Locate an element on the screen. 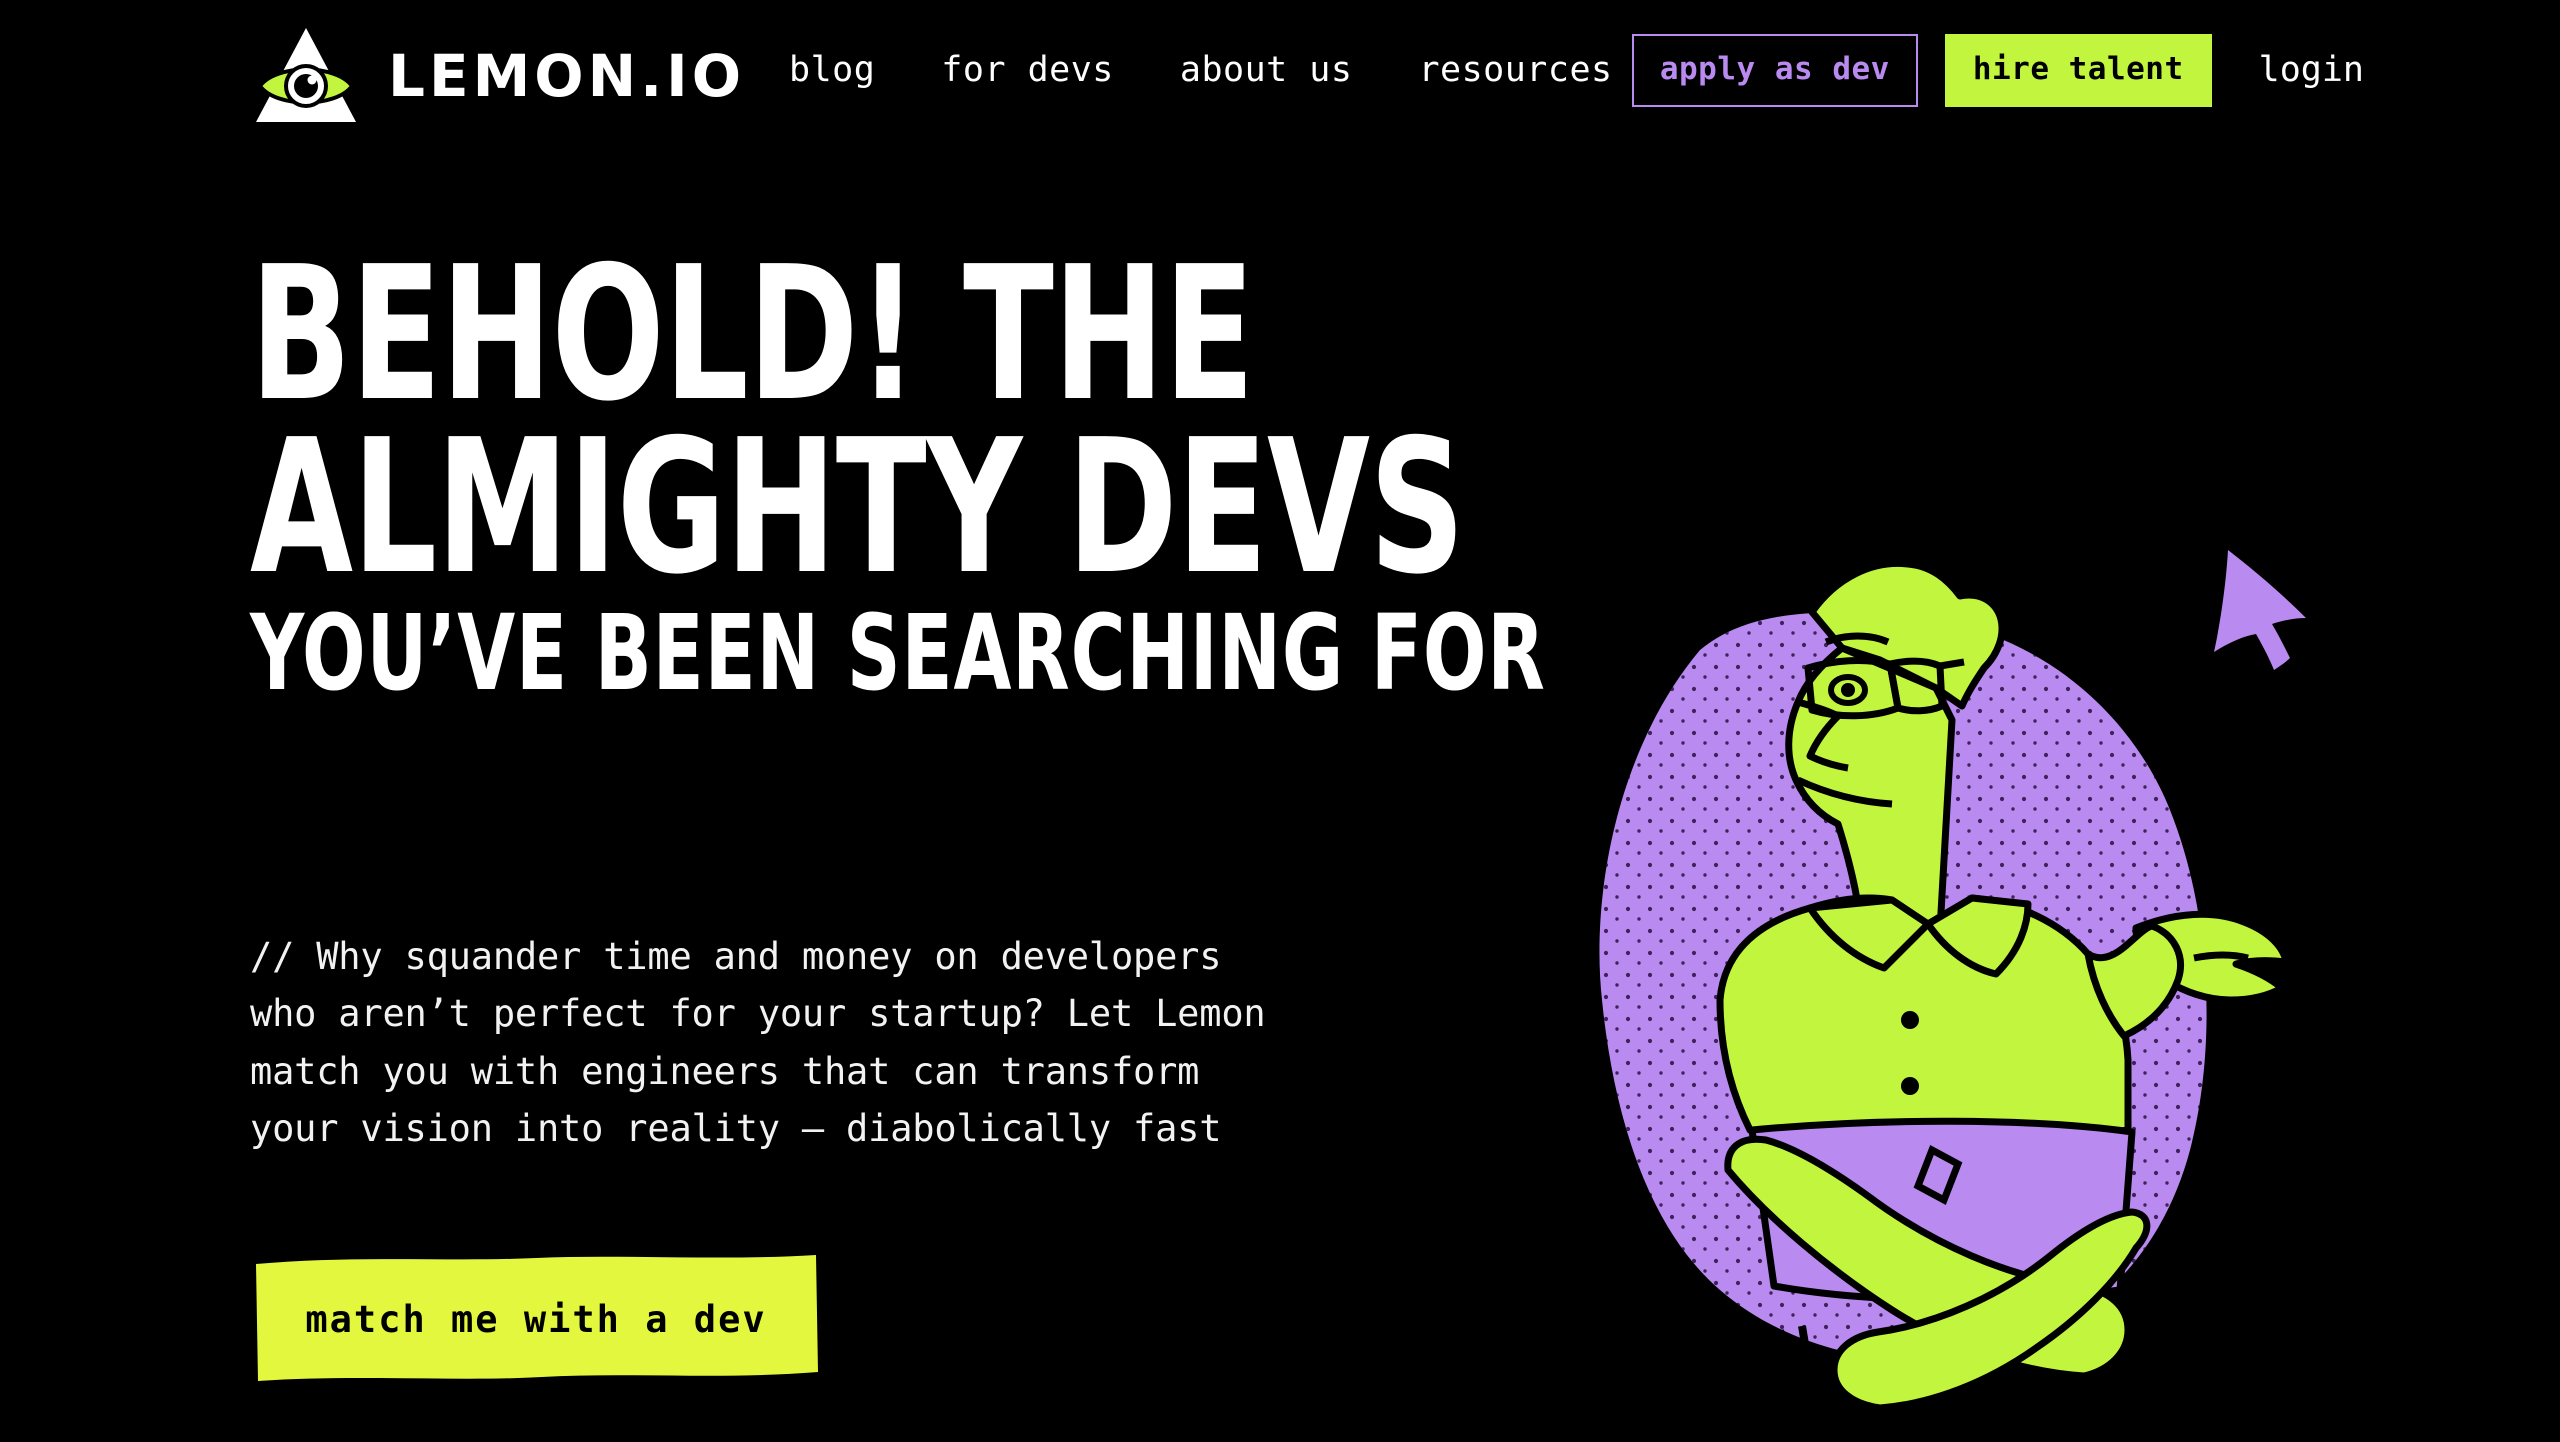 This screenshot has height=1442, width=2560. primary-nav: blog for devs about us resources is located at coordinates (1201, 70).